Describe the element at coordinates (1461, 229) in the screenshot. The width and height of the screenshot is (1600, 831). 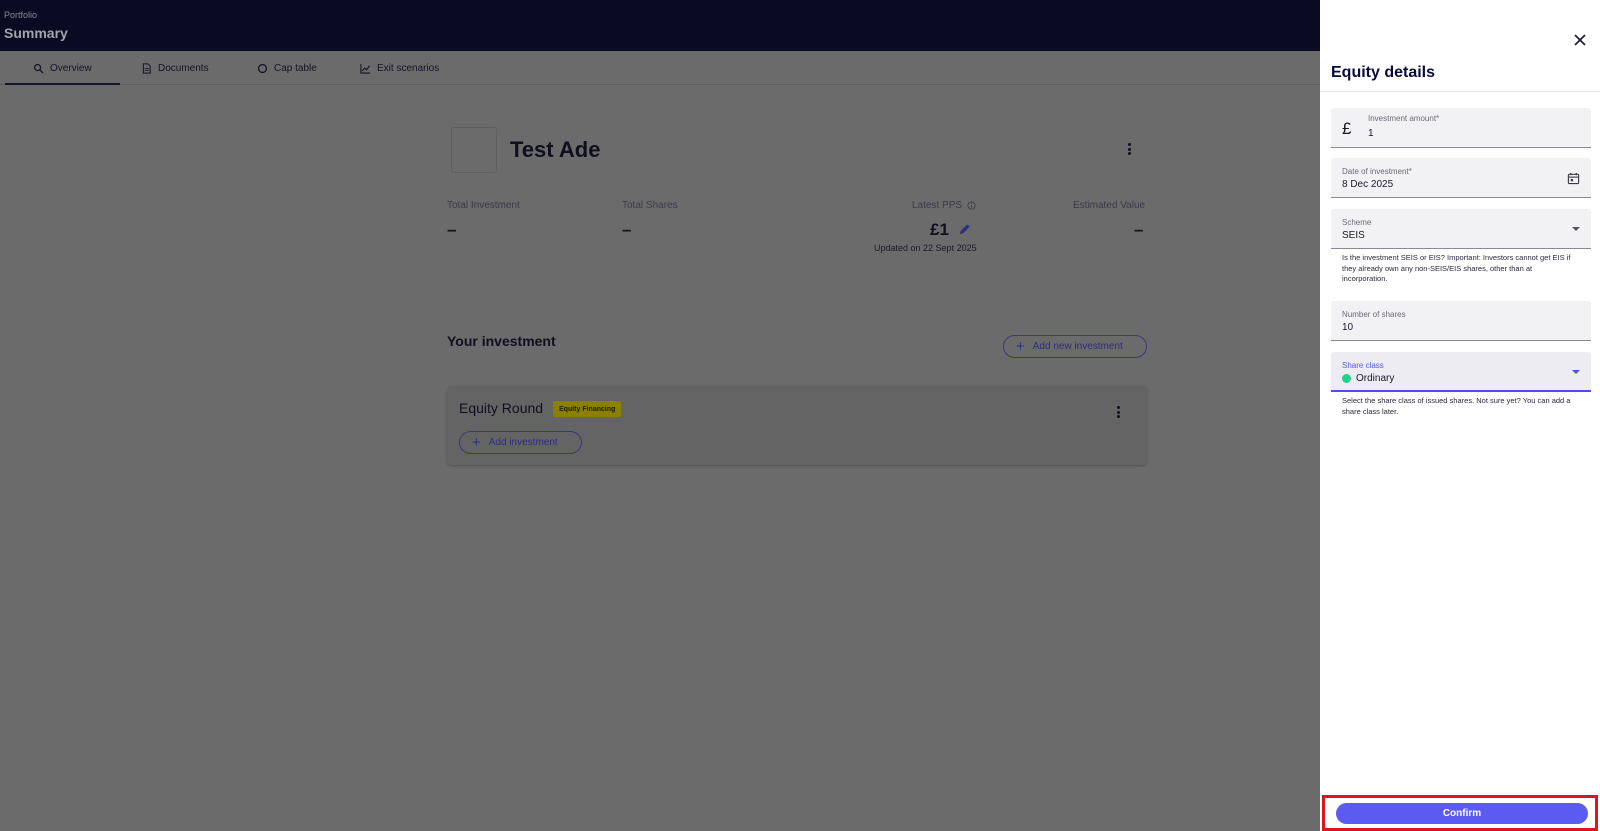
I see `scheme-select: Scheme SEIS` at that location.